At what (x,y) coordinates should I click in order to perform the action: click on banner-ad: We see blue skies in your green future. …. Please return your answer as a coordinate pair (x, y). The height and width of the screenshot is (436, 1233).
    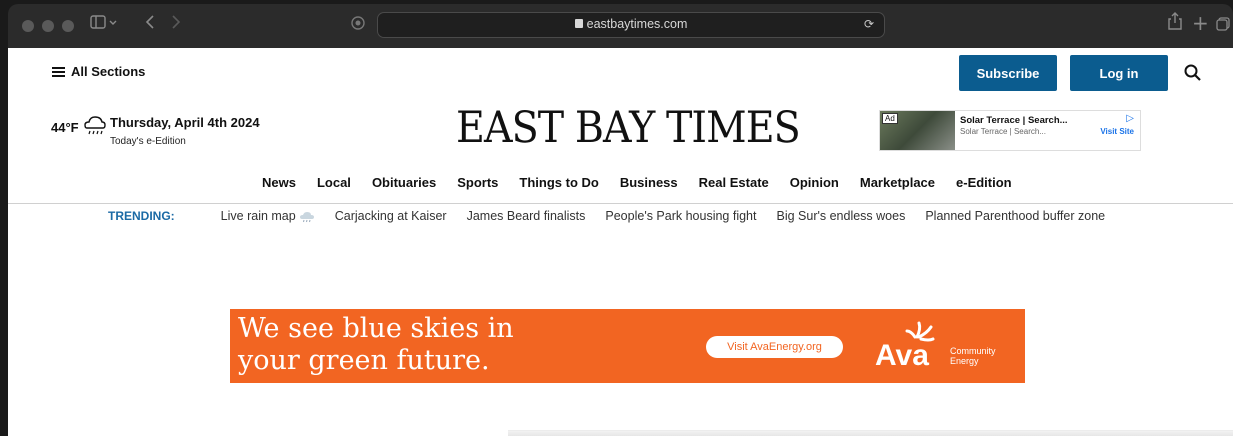
    Looking at the image, I should click on (627, 346).